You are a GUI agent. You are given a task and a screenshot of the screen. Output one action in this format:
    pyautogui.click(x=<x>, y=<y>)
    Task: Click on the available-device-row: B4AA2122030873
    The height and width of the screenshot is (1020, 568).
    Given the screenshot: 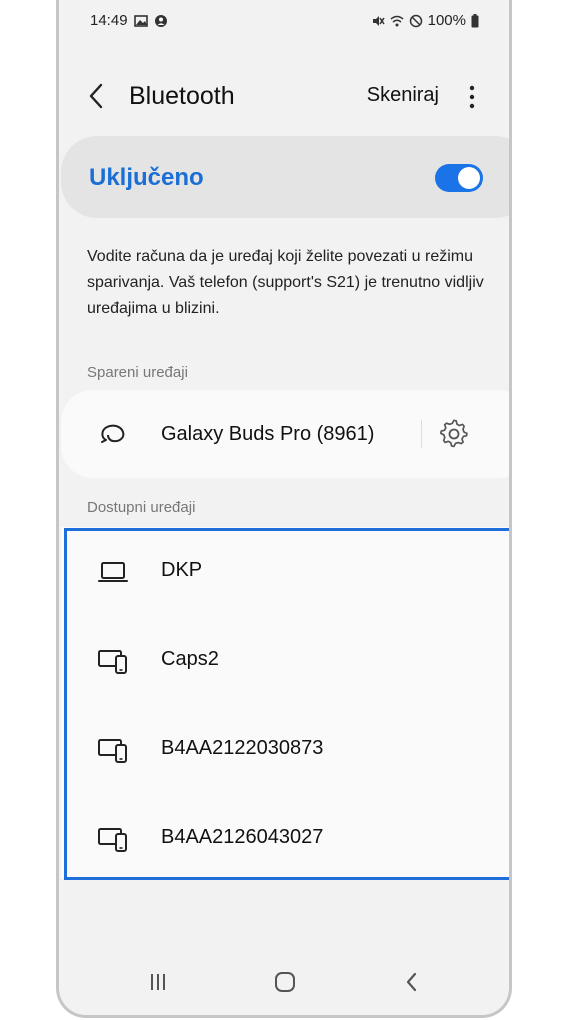 What is the action you would take?
    pyautogui.click(x=285, y=749)
    